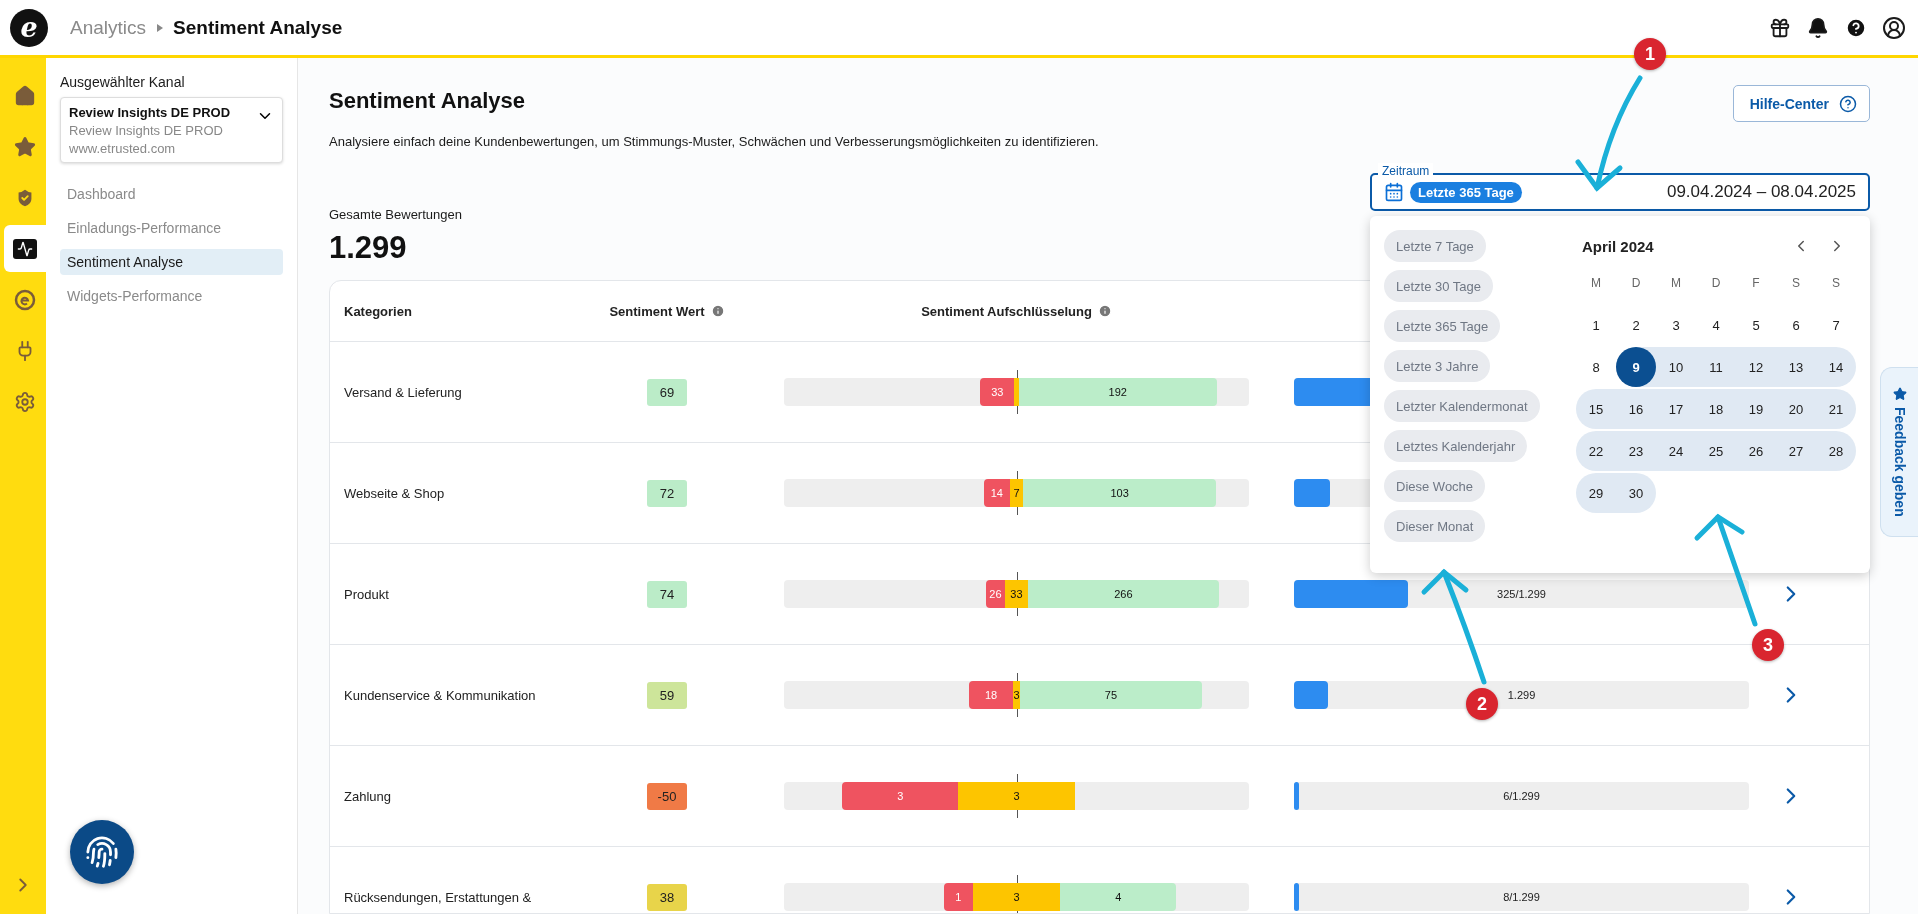 The width and height of the screenshot is (1918, 914). Describe the element at coordinates (1435, 526) in the screenshot. I see `preset-chip: Dieser Monat` at that location.